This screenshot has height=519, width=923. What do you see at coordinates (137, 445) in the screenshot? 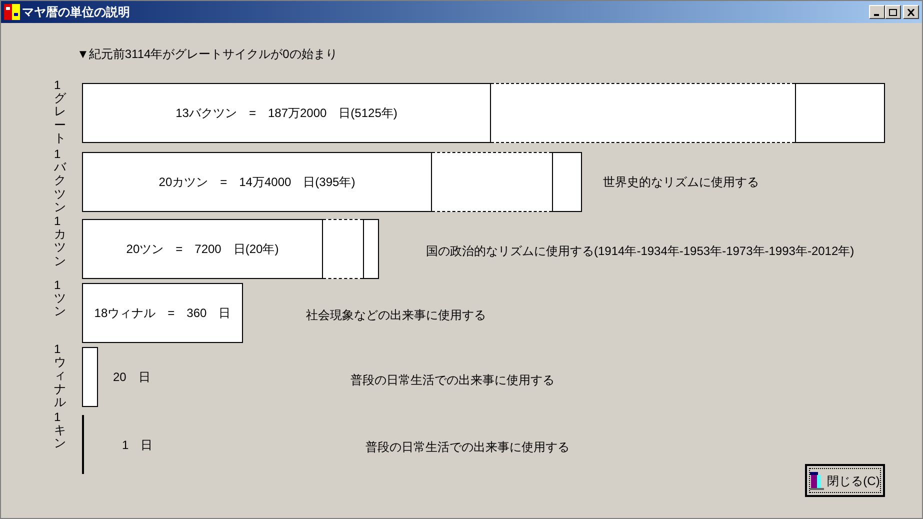
I see `value-text: 1 日` at bounding box center [137, 445].